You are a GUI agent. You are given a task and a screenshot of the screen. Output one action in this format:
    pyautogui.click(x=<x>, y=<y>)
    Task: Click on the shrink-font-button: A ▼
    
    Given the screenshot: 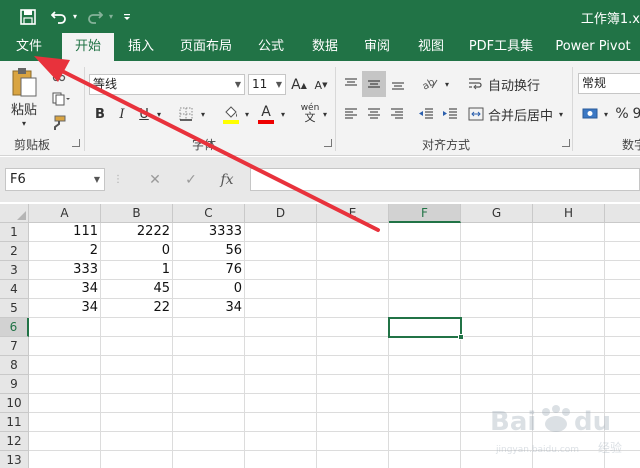 What is the action you would take?
    pyautogui.click(x=321, y=85)
    